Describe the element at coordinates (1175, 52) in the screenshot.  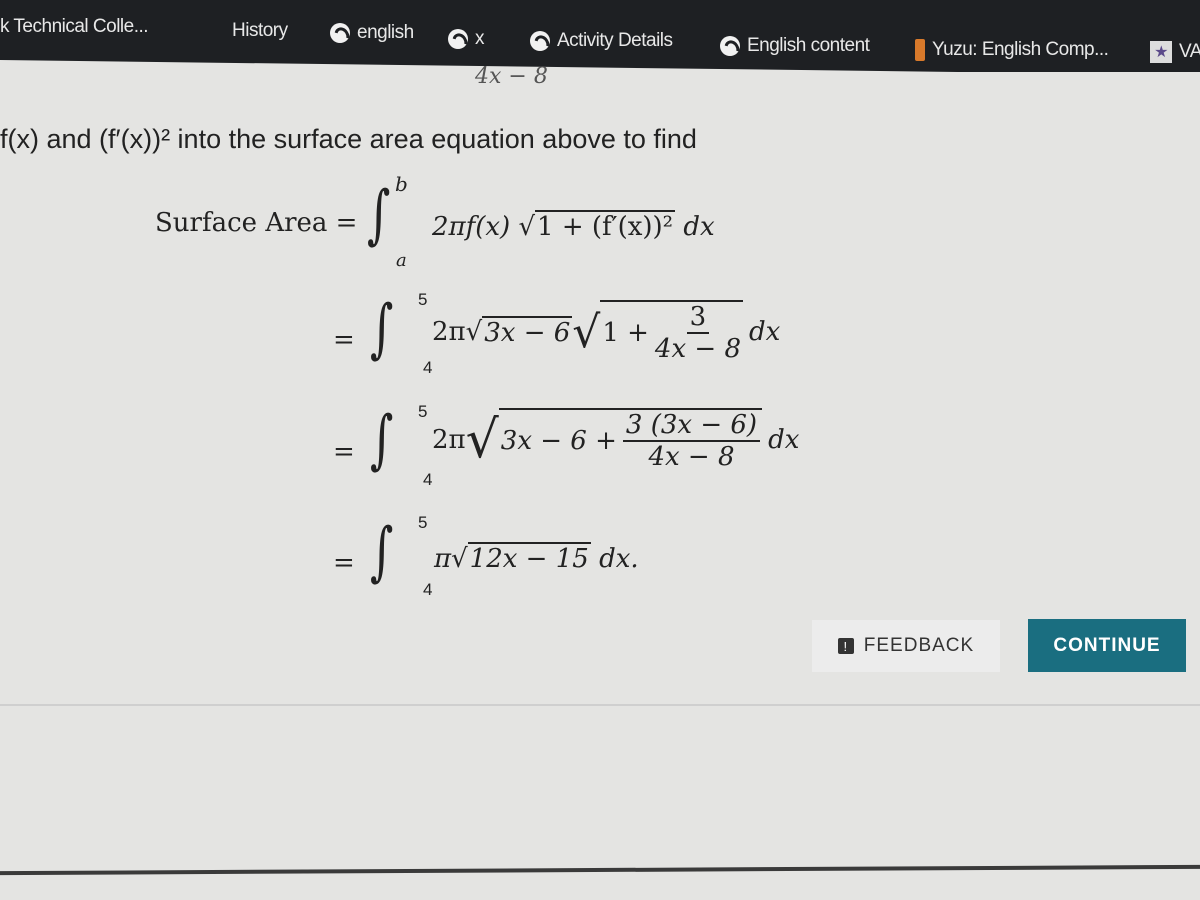
I see `bookmark-va: ★ VA` at that location.